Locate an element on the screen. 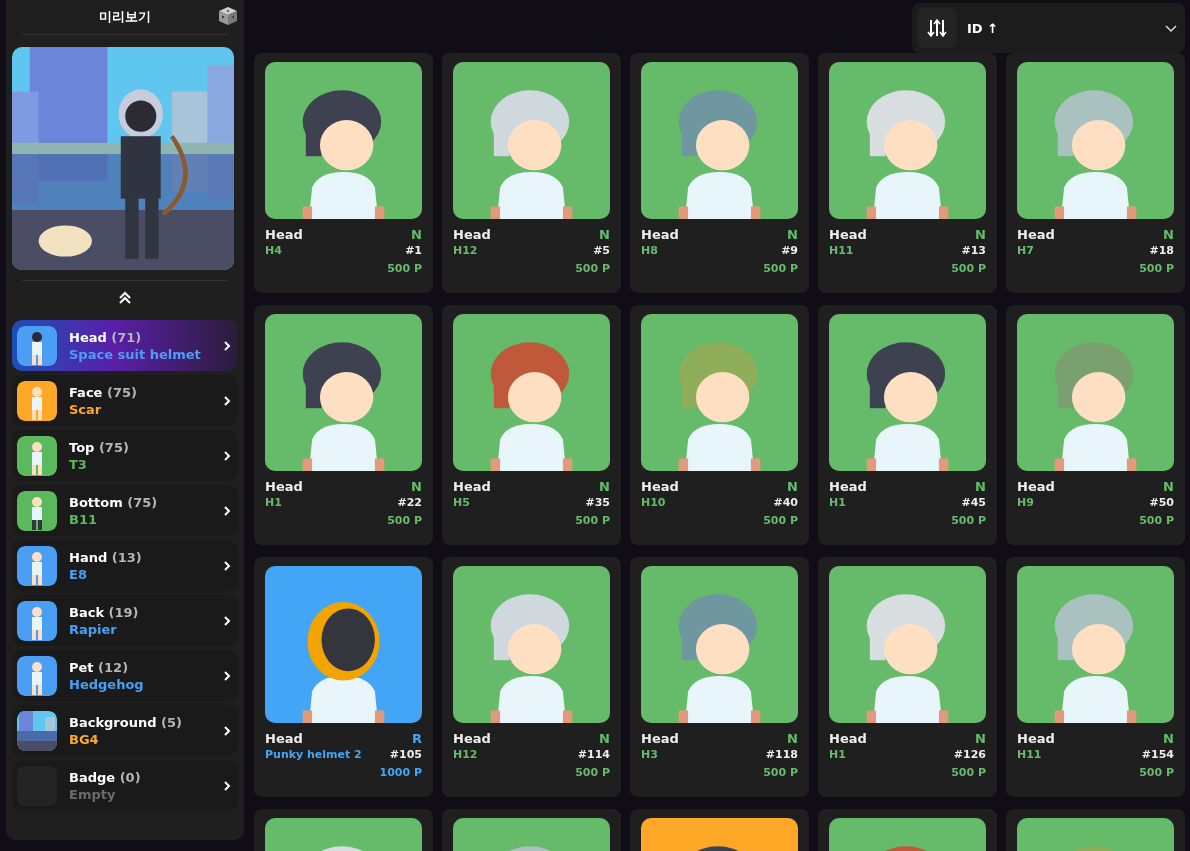 This screenshot has width=1190, height=851. item-card: Head R Punky helmet 2 #105 1000 P is located at coordinates (343, 677).